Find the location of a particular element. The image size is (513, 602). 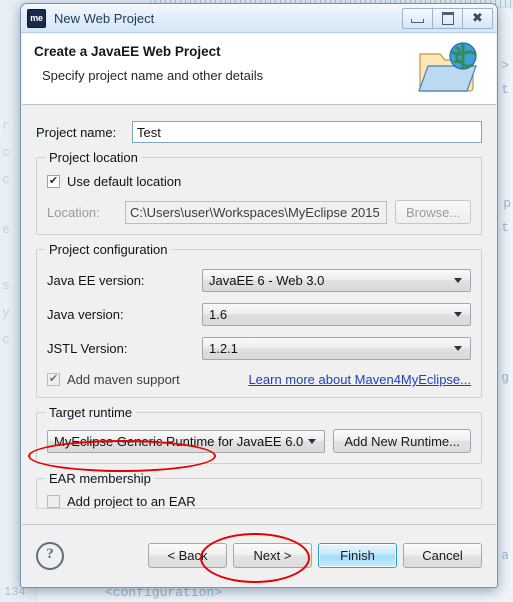

location-label: Location: is located at coordinates (73, 212).